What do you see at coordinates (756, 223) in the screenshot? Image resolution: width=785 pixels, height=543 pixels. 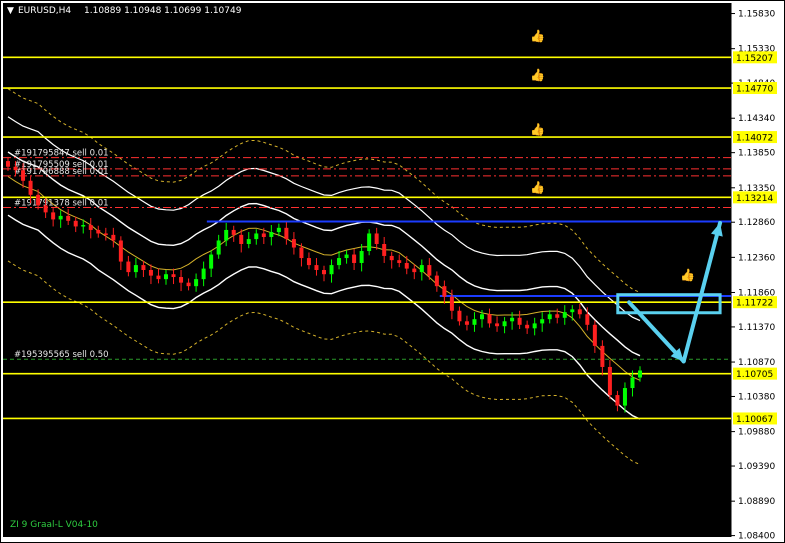 I see `axis-tick-label: 1.12860` at bounding box center [756, 223].